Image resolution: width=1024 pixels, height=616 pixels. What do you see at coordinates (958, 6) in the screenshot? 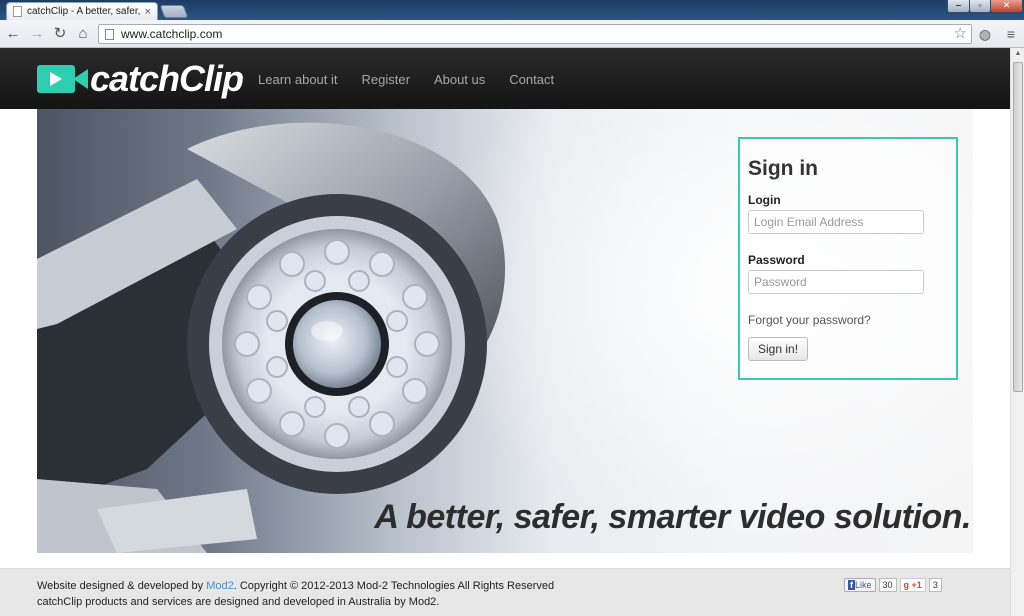
I see `minimize-button: ‒` at bounding box center [958, 6].